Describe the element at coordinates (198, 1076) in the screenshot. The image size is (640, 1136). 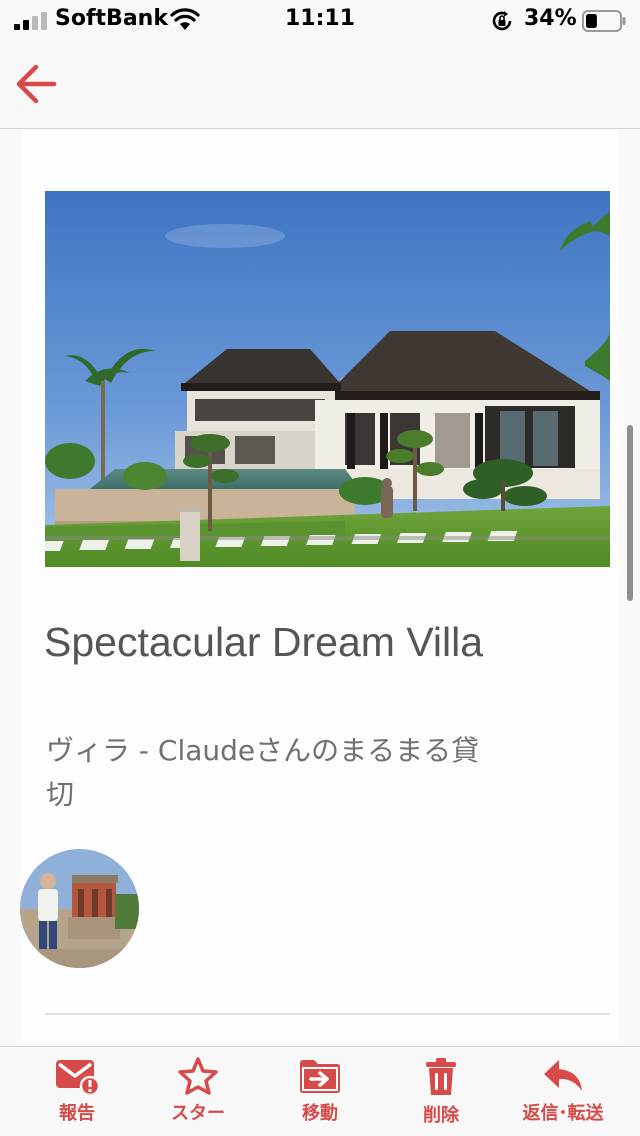
I see `star-icon` at that location.